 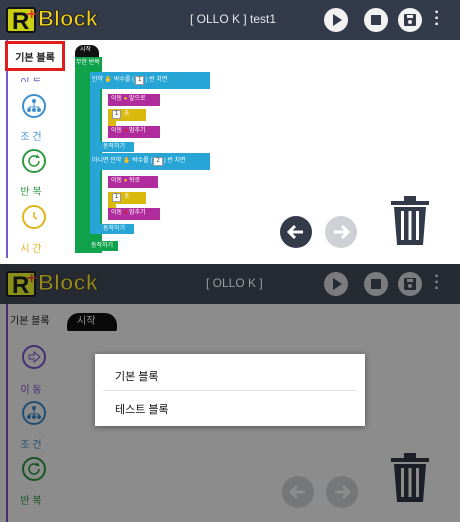 I want to click on move-direction: 뒤로, so click(x=135, y=181).